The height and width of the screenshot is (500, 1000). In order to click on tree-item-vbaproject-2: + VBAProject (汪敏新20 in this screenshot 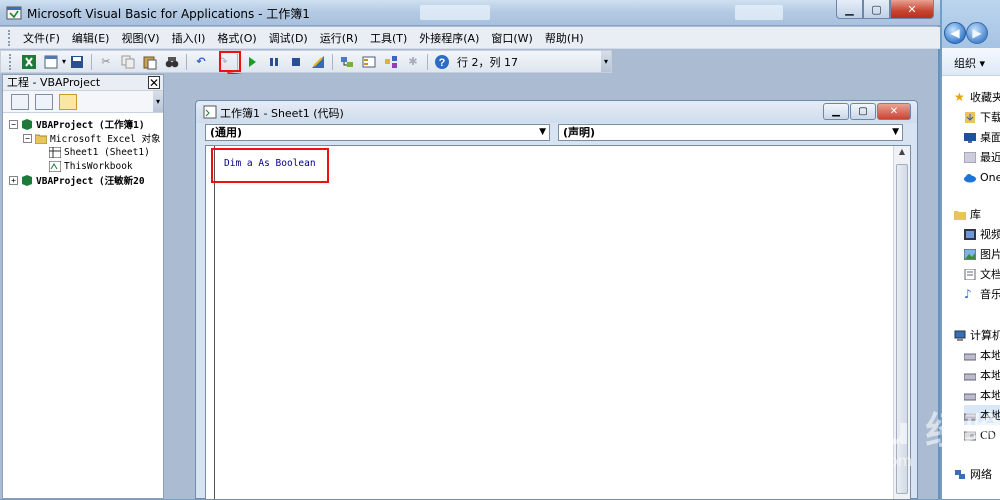, I will do `click(86, 180)`.